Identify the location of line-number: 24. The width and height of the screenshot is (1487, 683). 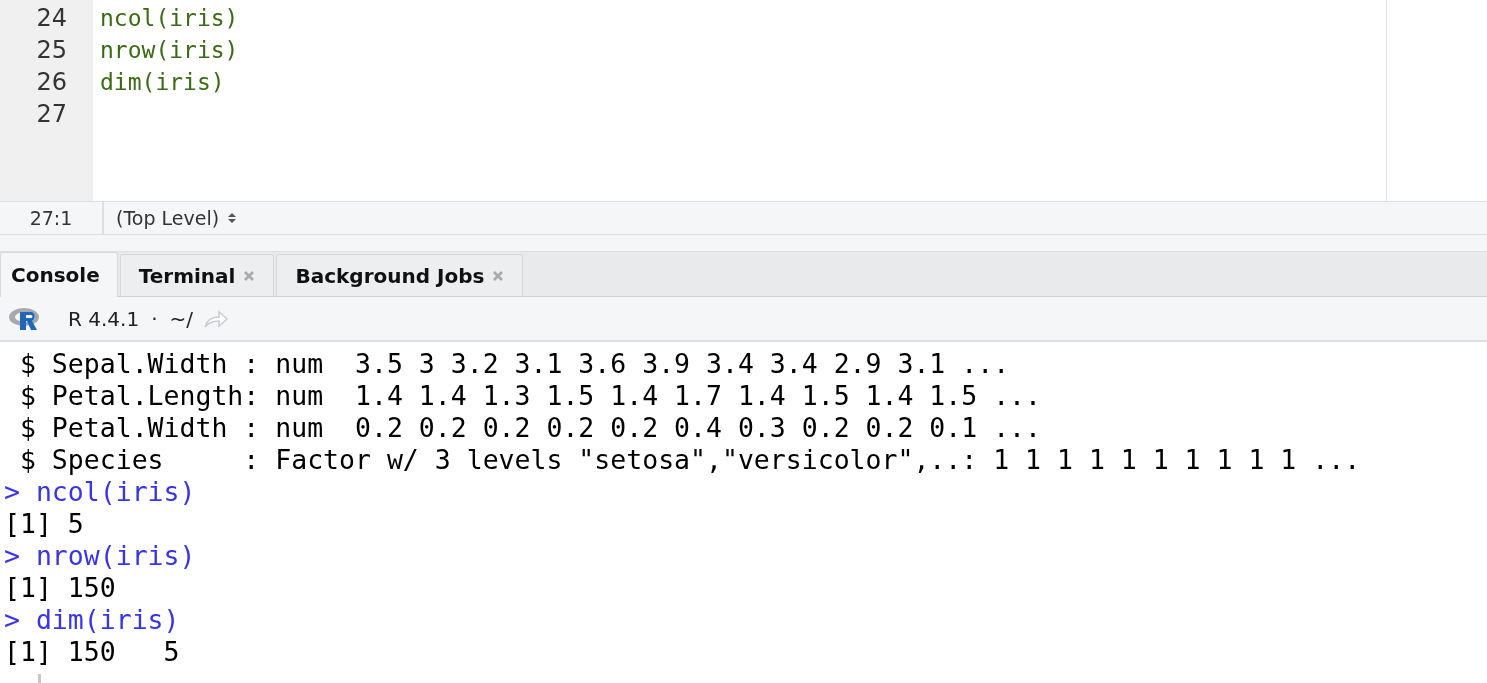
(51, 18).